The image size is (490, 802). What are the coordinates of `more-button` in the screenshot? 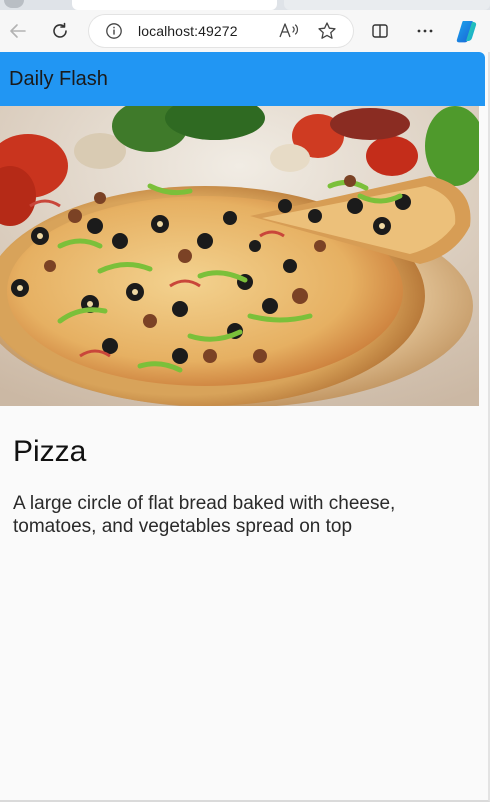 It's located at (425, 31).